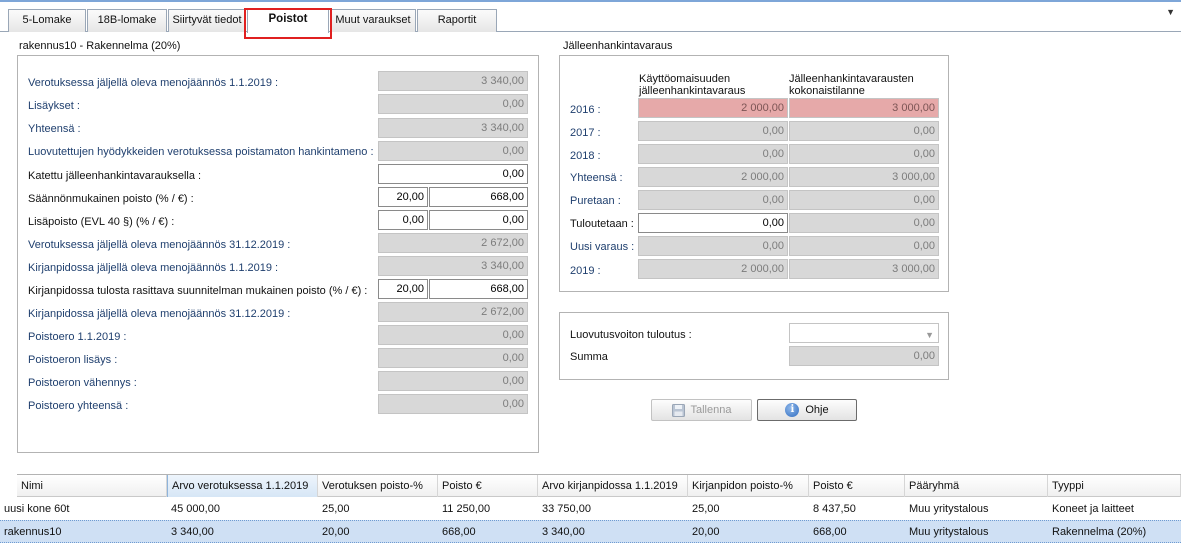 This screenshot has height=543, width=1181. I want to click on recognition-select: ▼, so click(864, 333).